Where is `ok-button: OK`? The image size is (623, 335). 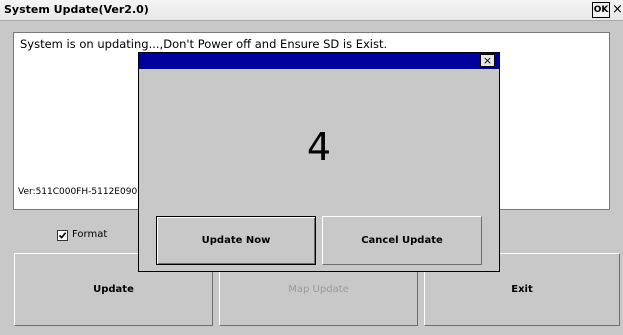 ok-button: OK is located at coordinates (601, 10).